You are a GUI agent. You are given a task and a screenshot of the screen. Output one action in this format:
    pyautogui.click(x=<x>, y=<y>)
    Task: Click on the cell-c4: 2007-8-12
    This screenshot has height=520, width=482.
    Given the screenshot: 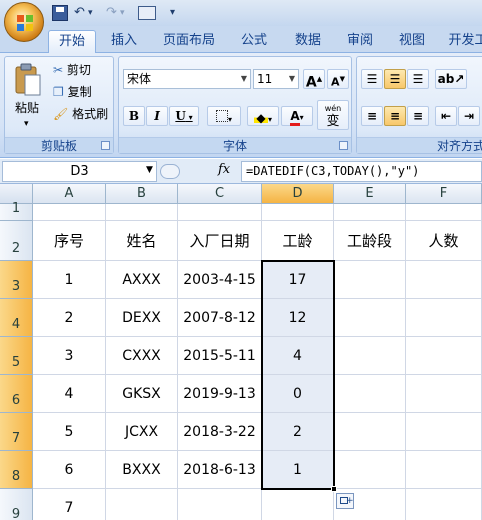 What is the action you would take?
    pyautogui.click(x=220, y=318)
    